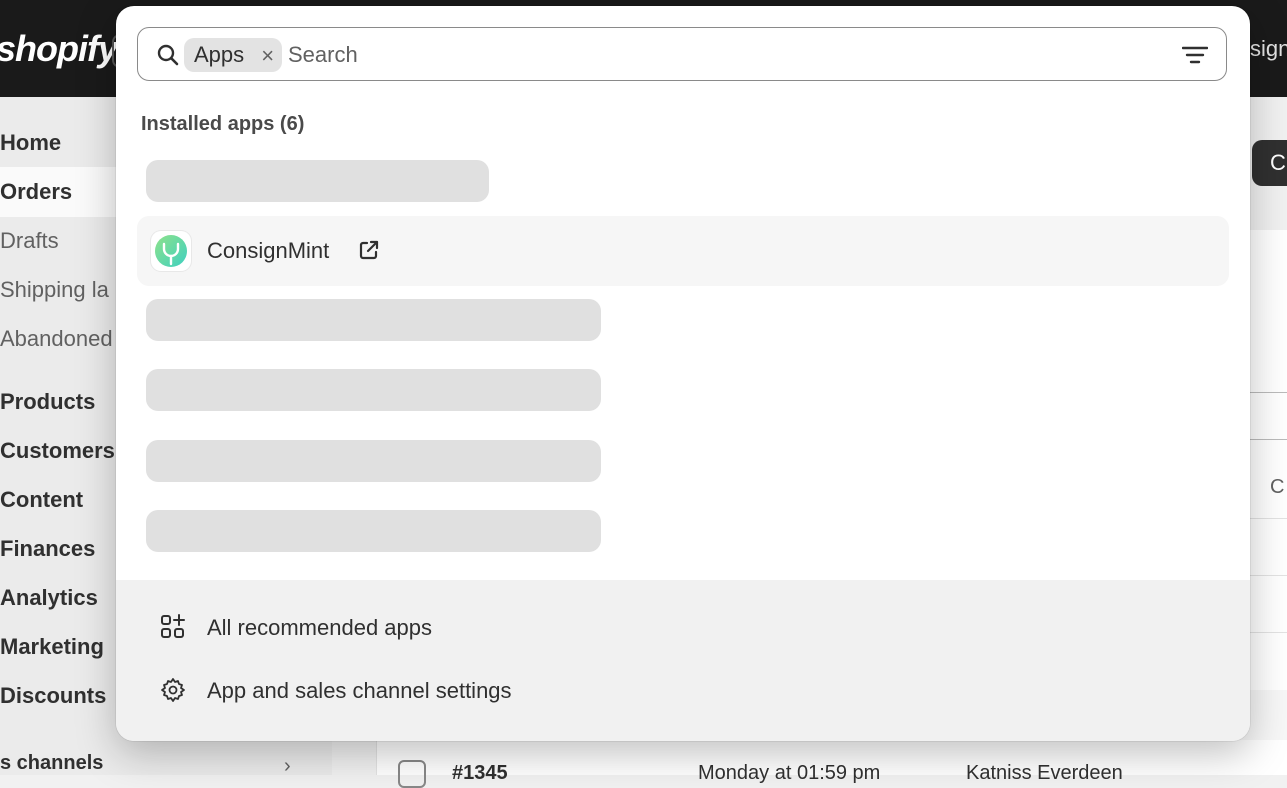  Describe the element at coordinates (789, 773) in the screenshot. I see `order-date: Monday at 01:59 pm` at that location.